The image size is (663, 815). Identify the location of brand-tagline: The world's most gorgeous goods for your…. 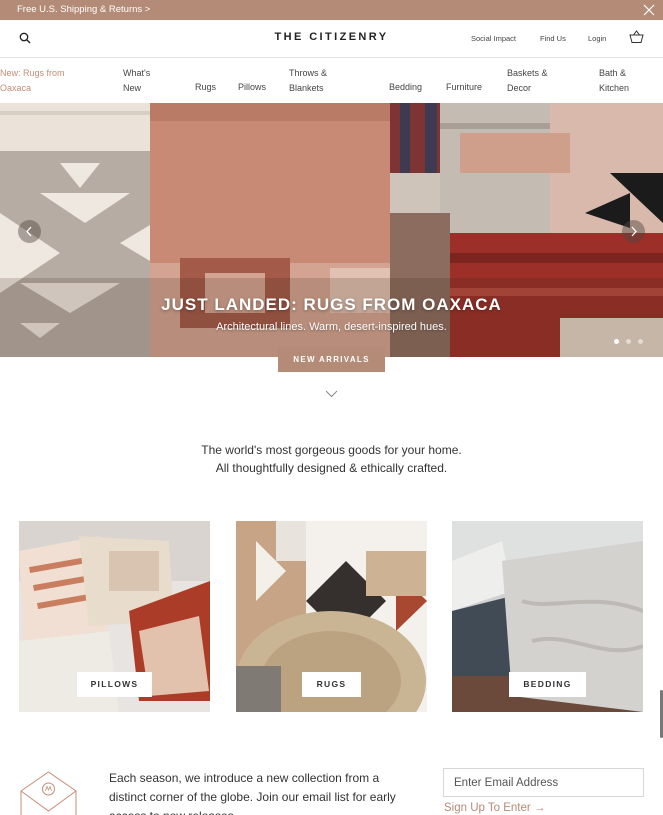
(331, 459).